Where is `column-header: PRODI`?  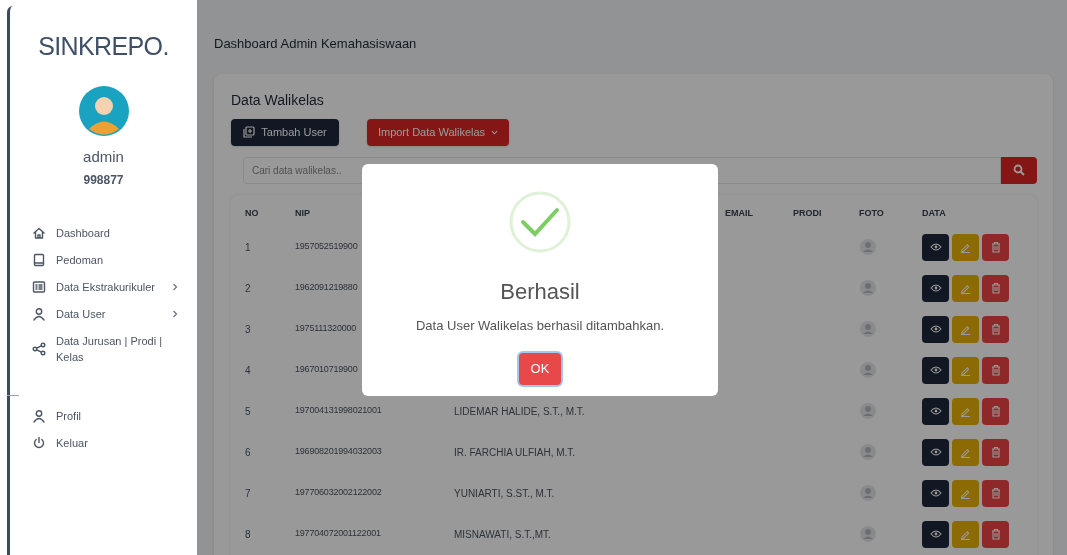
column-header: PRODI is located at coordinates (808, 213).